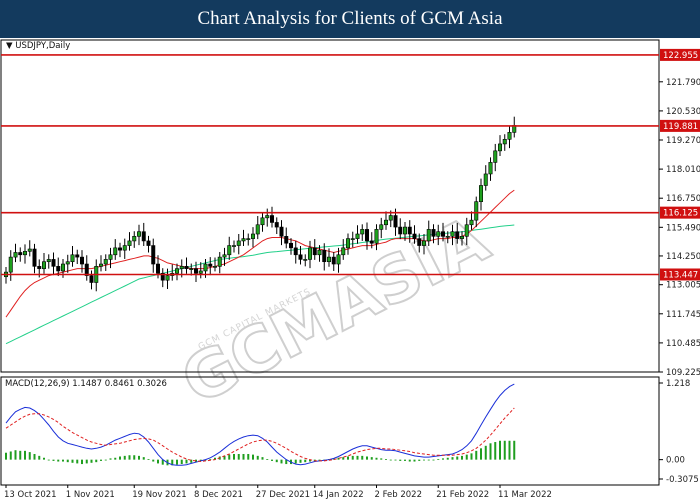 This screenshot has height=500, width=700. I want to click on price-tick-label: 114.250, so click(683, 257).